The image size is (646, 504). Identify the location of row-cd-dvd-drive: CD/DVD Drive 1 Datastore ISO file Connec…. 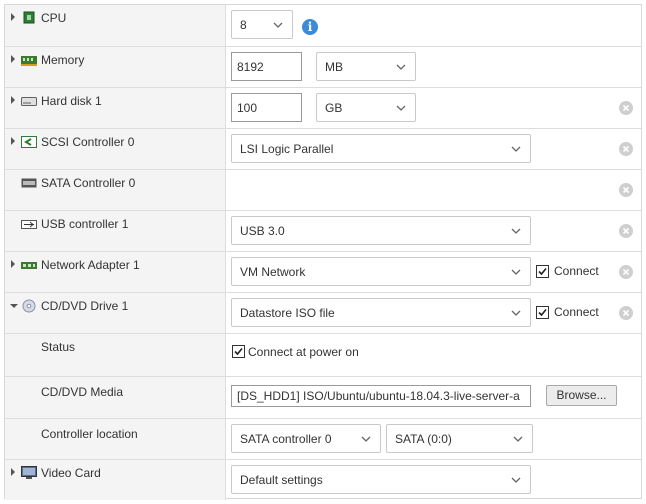
(323, 312).